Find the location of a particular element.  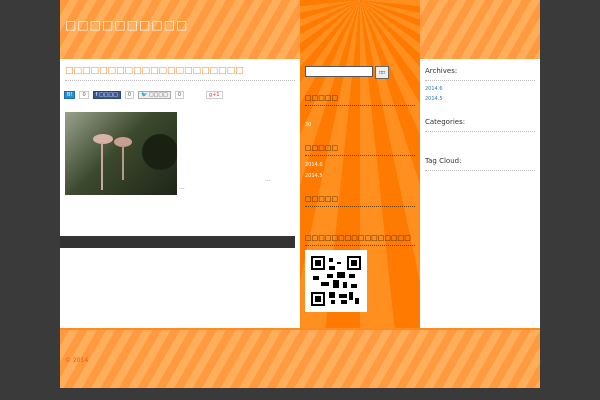

tweet-label: □□□□ is located at coordinates (158, 95).